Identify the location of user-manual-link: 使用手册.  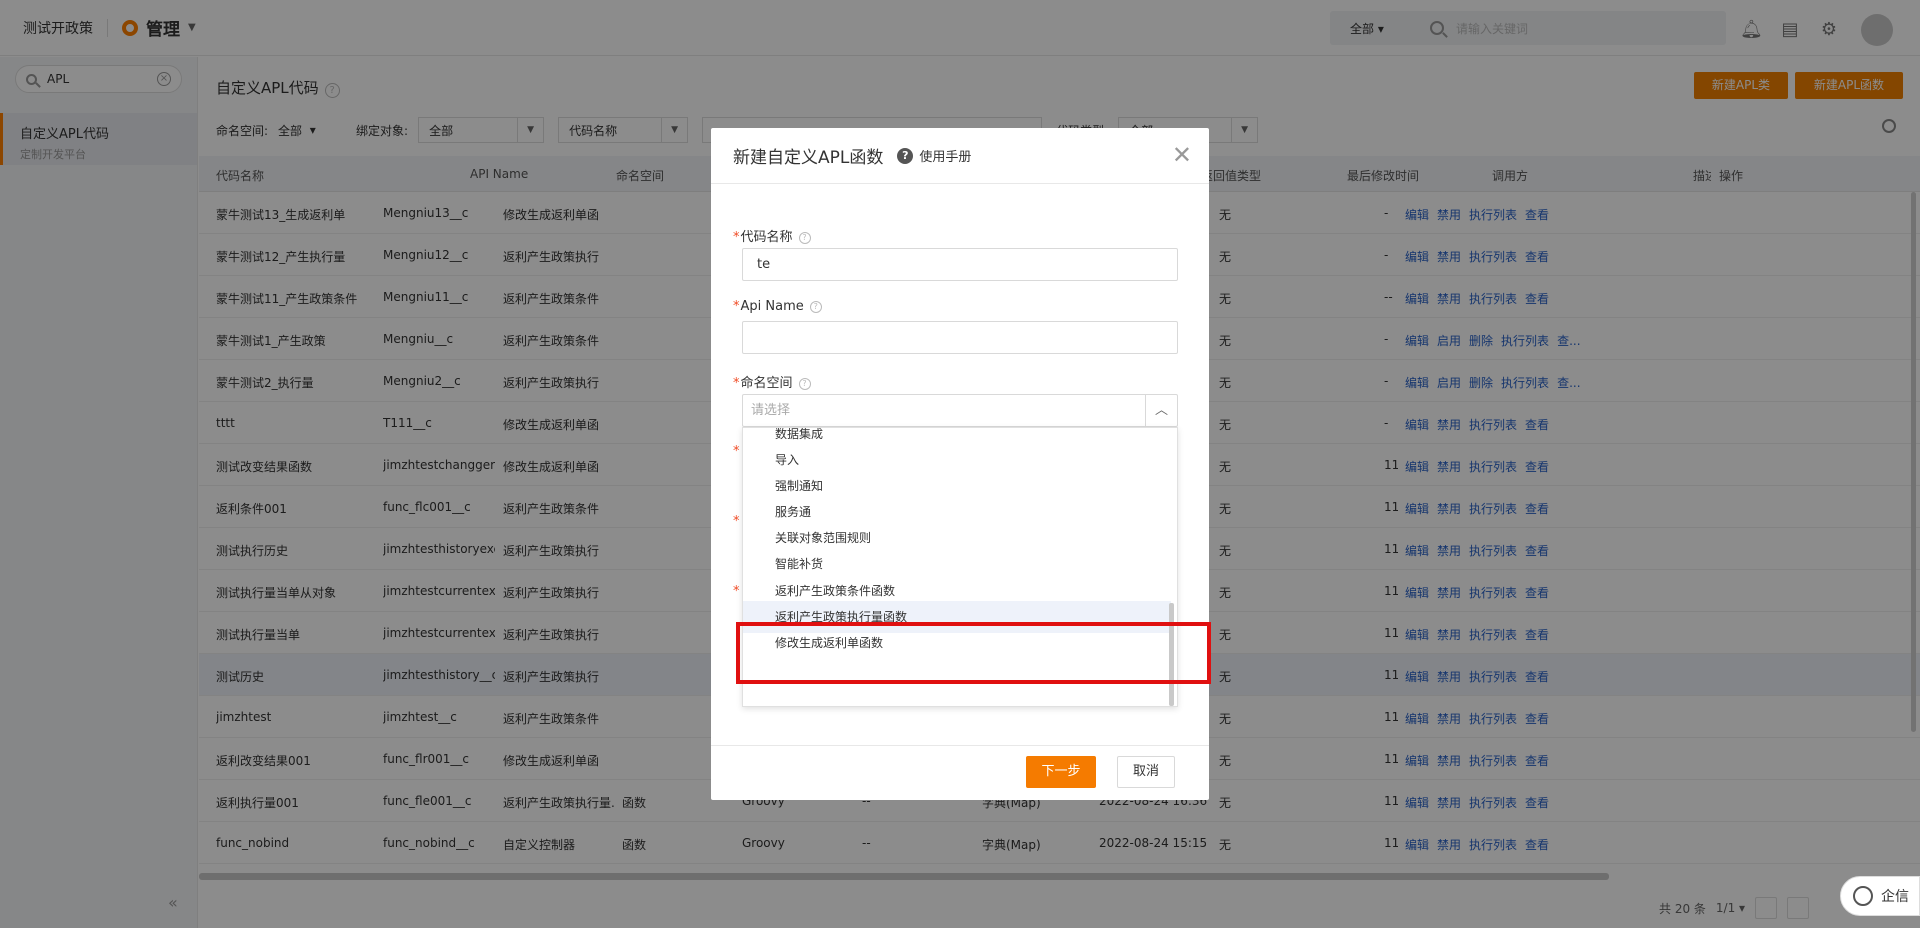
(945, 155).